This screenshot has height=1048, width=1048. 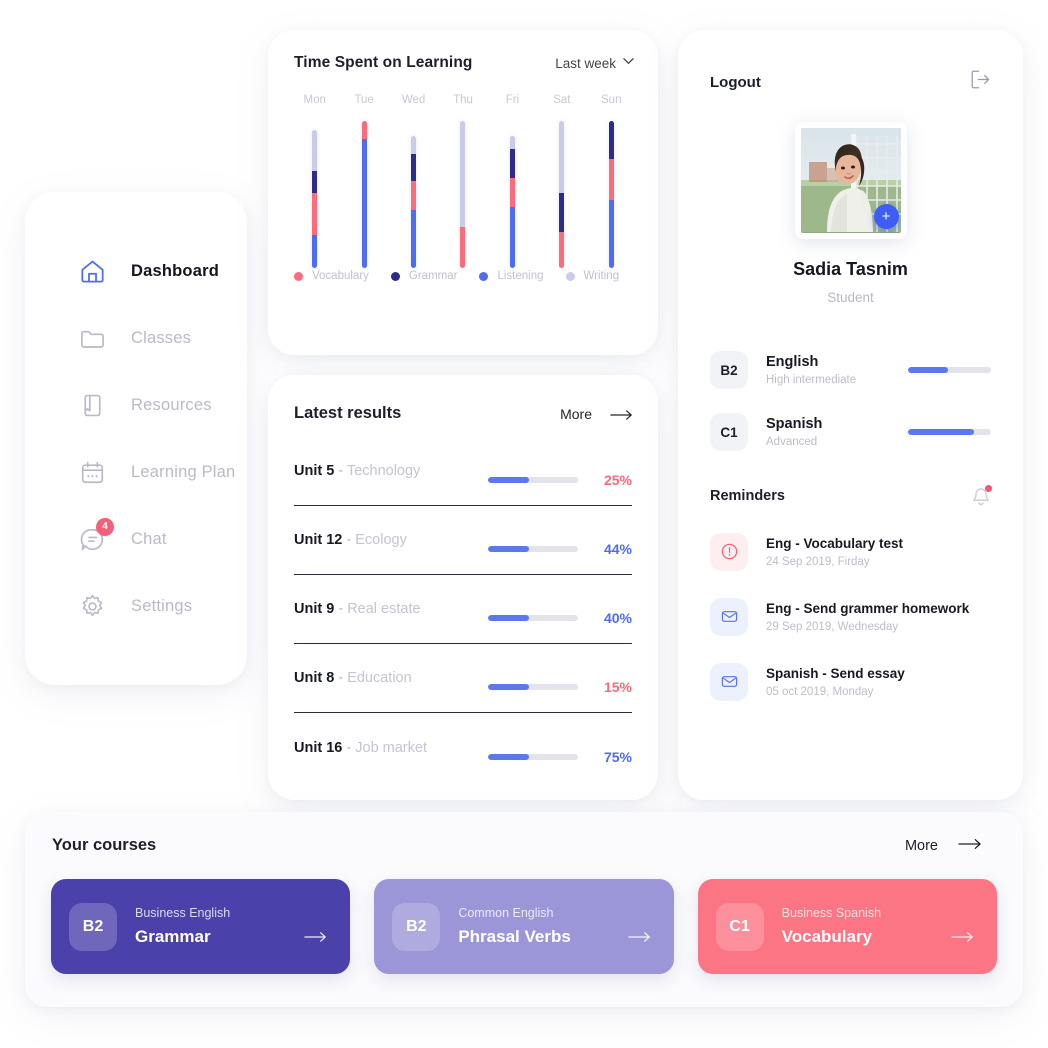 What do you see at coordinates (413, 100) in the screenshot?
I see `chart-day-label: Wed` at bounding box center [413, 100].